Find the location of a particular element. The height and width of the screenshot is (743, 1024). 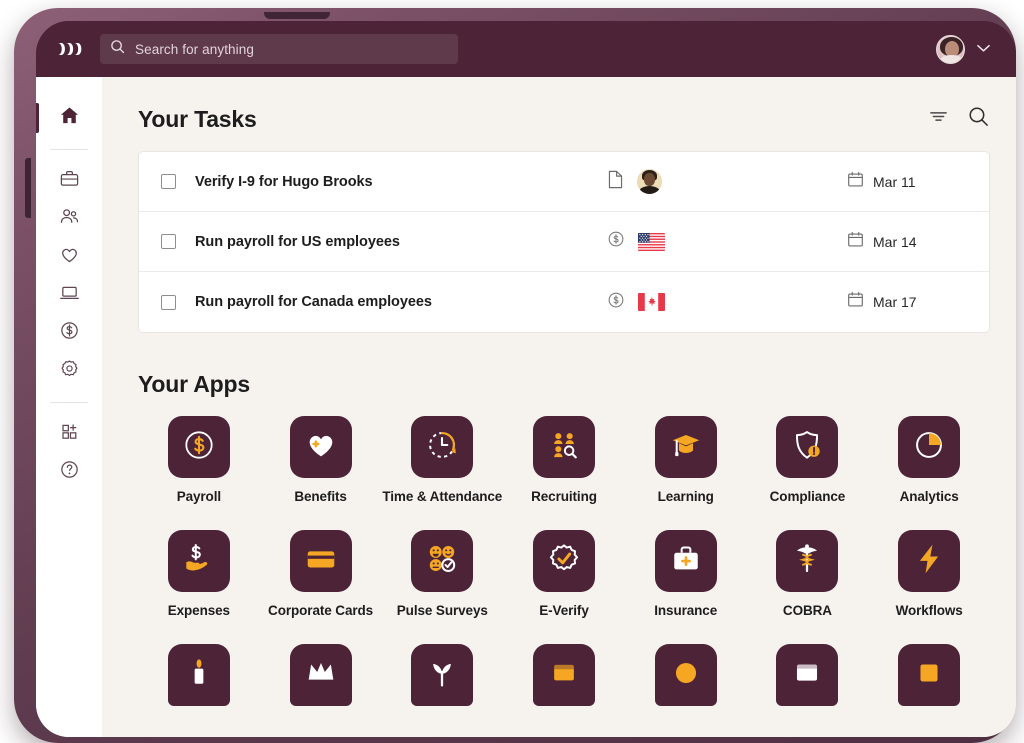

app-tile-payroll: Payroll is located at coordinates (199, 460).